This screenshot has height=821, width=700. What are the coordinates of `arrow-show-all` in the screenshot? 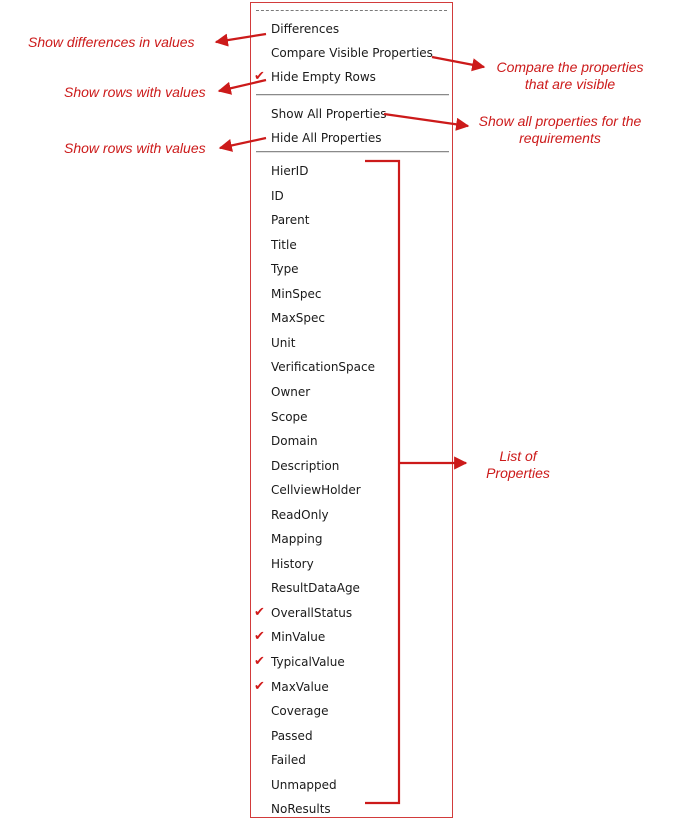 It's located at (426, 121).